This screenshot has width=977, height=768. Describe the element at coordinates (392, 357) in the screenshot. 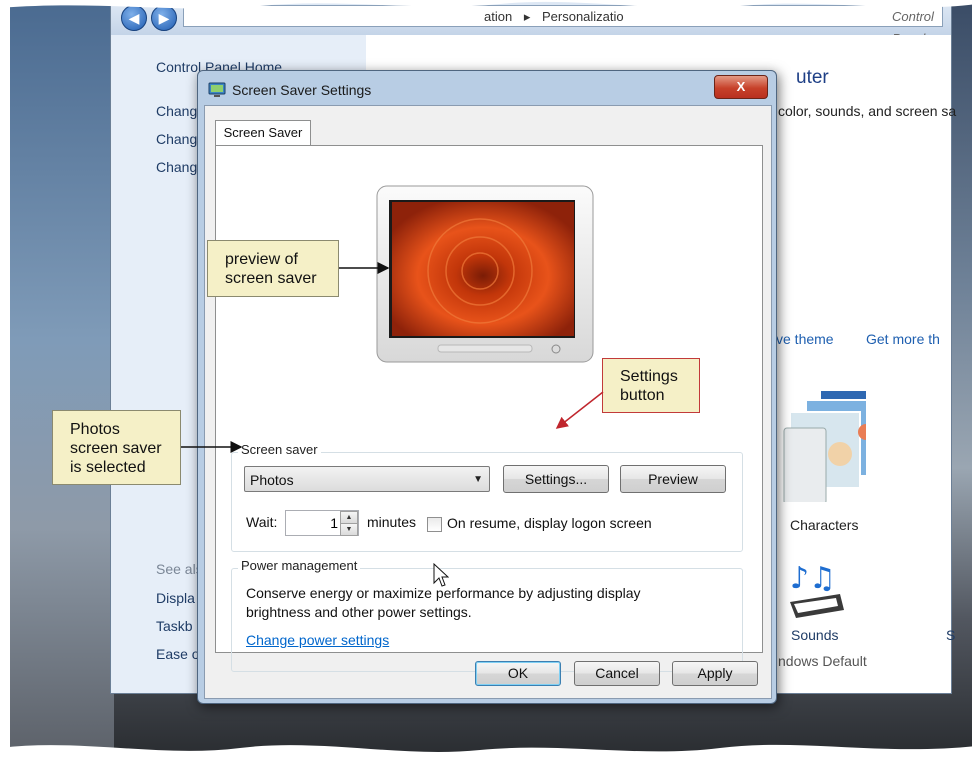

I see `callout-arrows` at that location.